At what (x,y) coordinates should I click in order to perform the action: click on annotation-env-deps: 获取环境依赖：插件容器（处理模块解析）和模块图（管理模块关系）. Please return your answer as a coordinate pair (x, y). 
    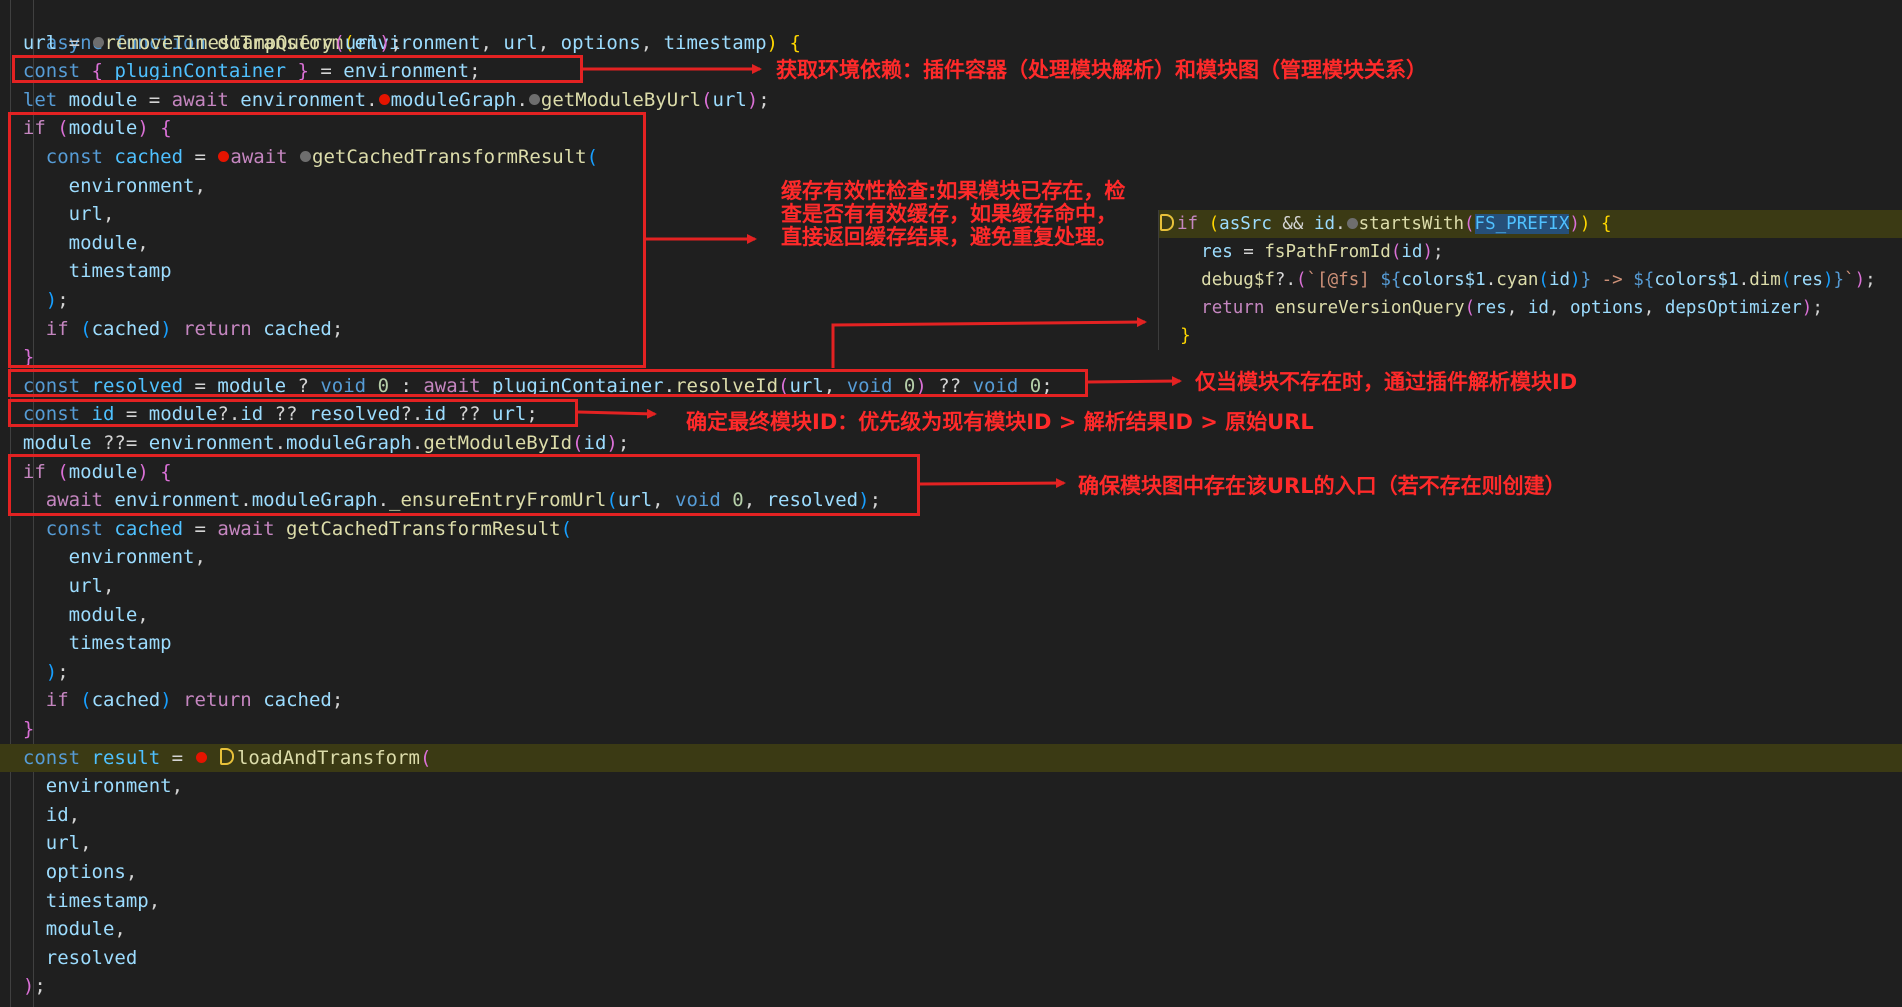
    Looking at the image, I should click on (1101, 70).